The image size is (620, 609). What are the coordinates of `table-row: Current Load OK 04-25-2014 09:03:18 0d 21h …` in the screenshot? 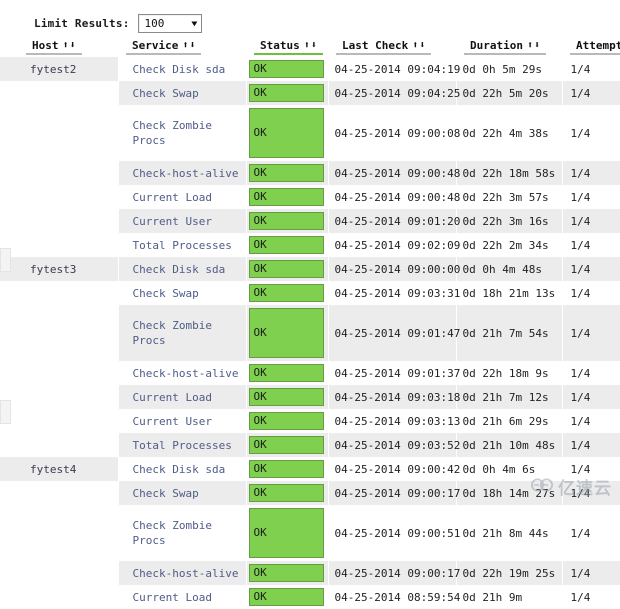 It's located at (310, 397).